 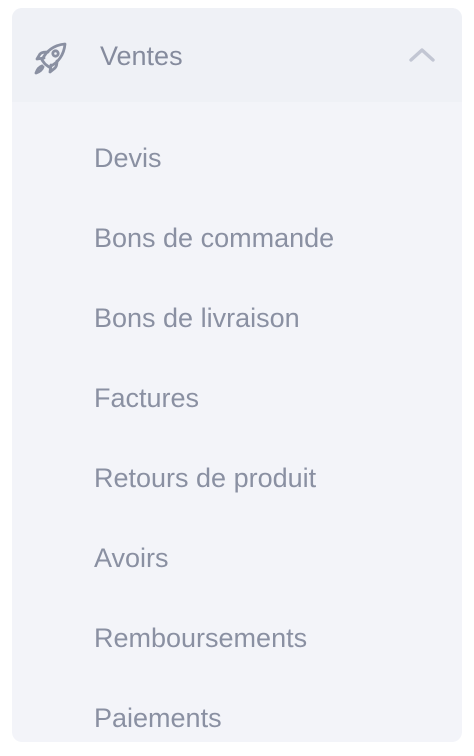 I want to click on menu-item-retours-de-produit: Retours de produit, so click(x=237, y=476).